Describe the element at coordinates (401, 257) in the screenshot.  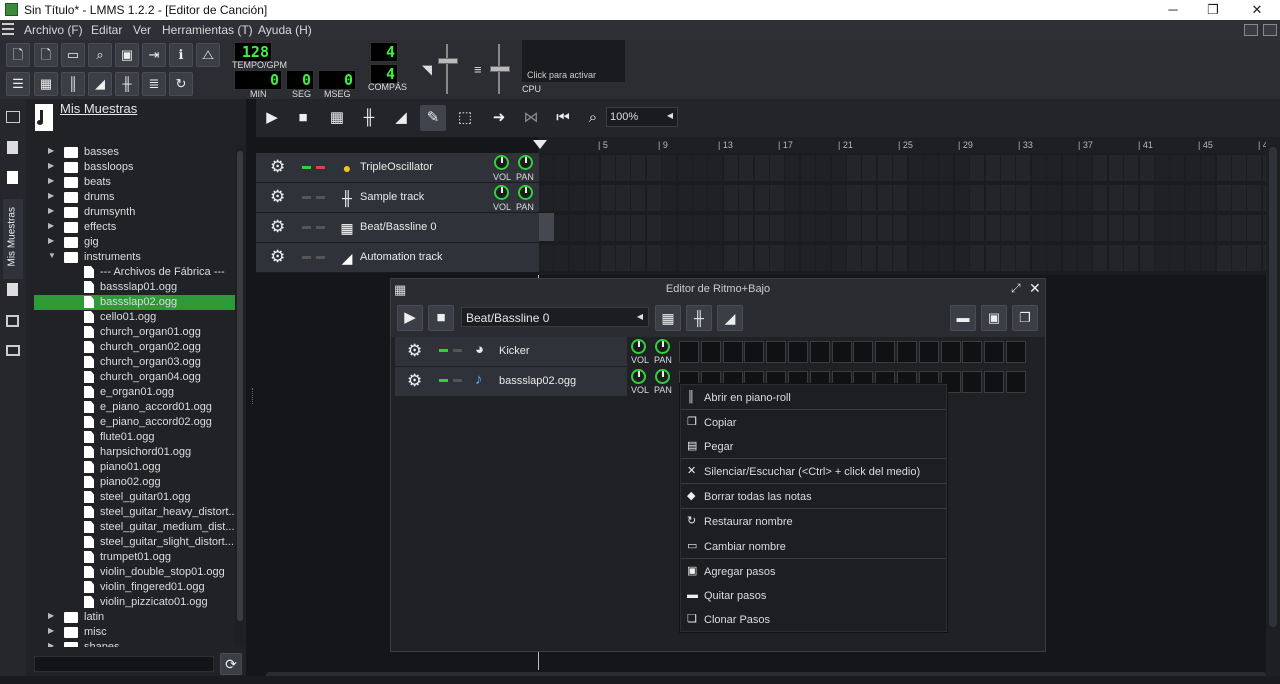
I see `track-name: Automation track` at that location.